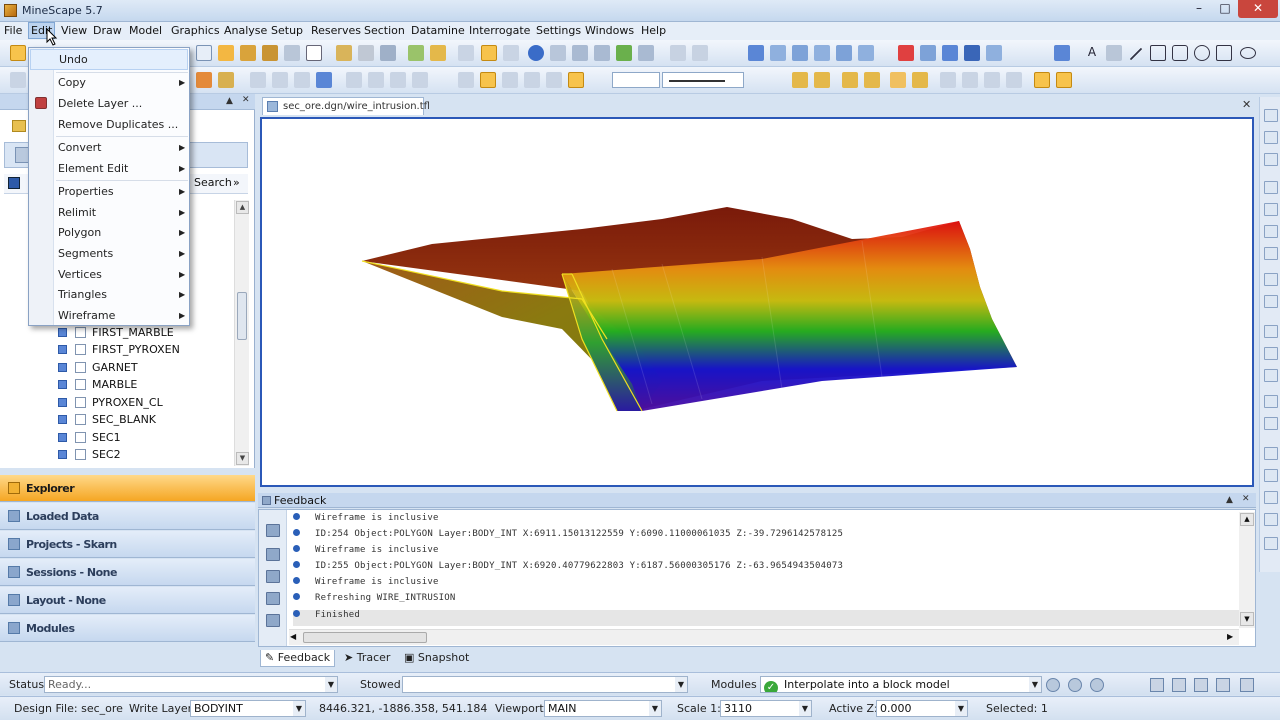 Image resolution: width=1280 pixels, height=720 pixels. Describe the element at coordinates (466, 80) in the screenshot. I see `vertex-icon` at that location.